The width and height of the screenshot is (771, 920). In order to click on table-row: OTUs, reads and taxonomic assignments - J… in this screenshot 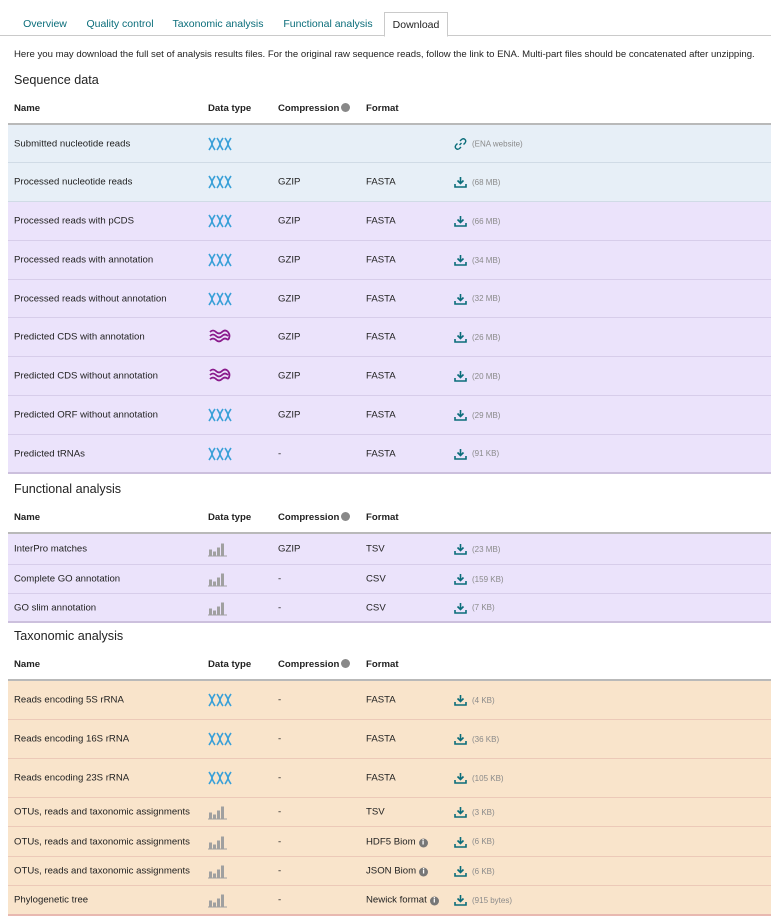, I will do `click(389, 871)`.